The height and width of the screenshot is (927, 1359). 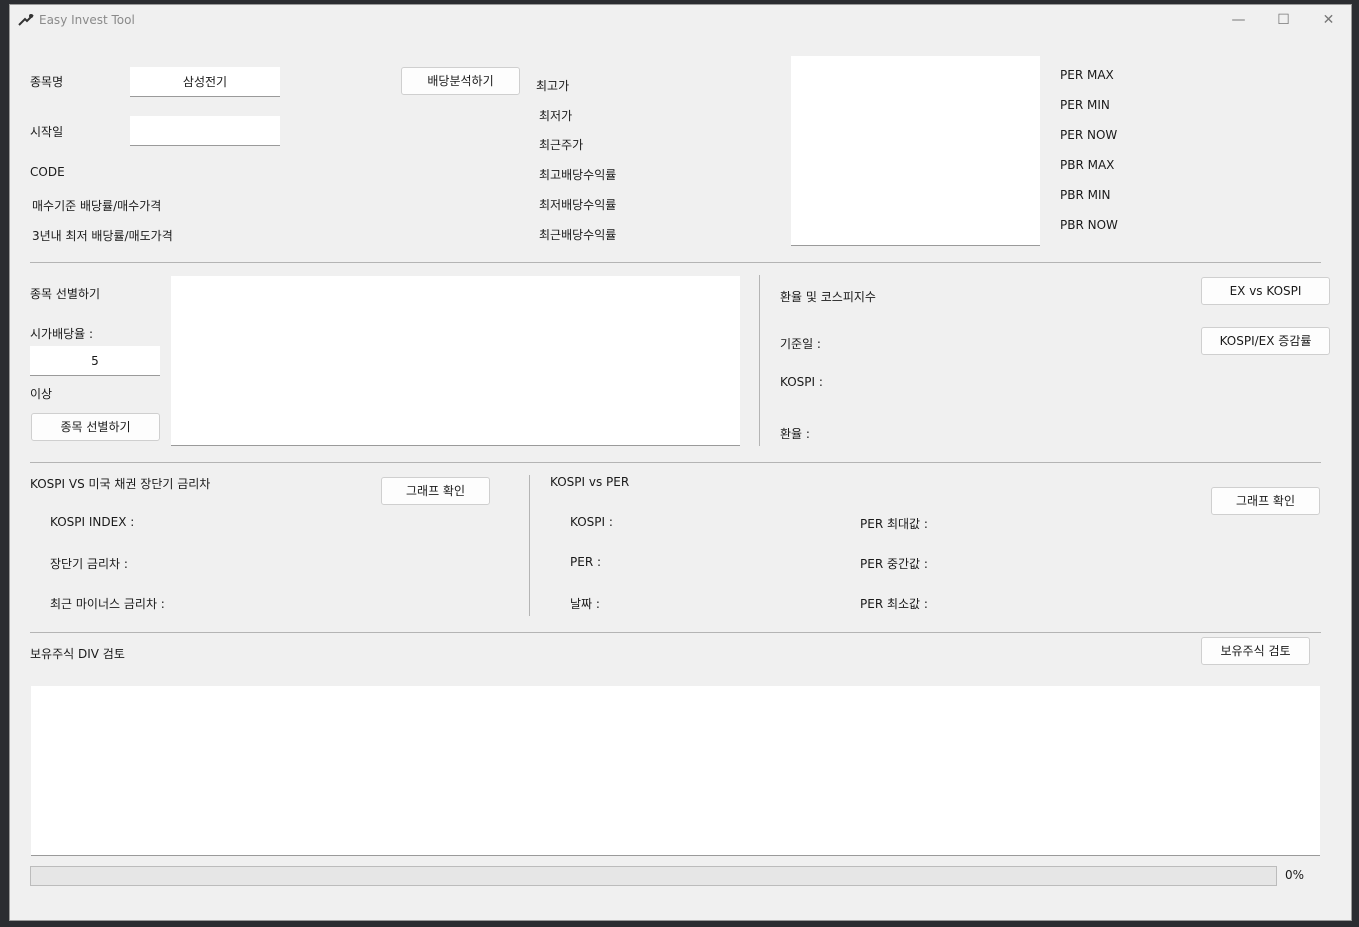 I want to click on close-button: ✕, so click(x=1328, y=20).